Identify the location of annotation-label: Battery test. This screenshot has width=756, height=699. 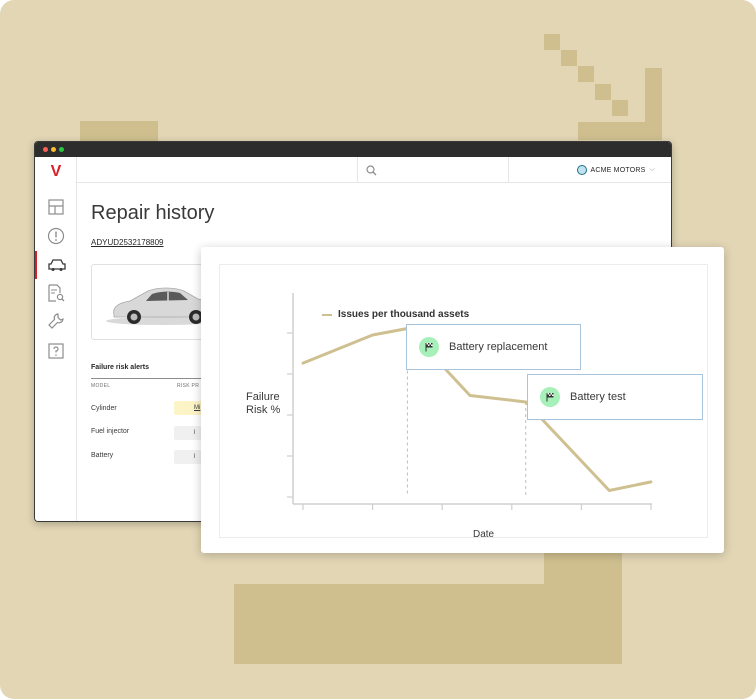
(598, 397).